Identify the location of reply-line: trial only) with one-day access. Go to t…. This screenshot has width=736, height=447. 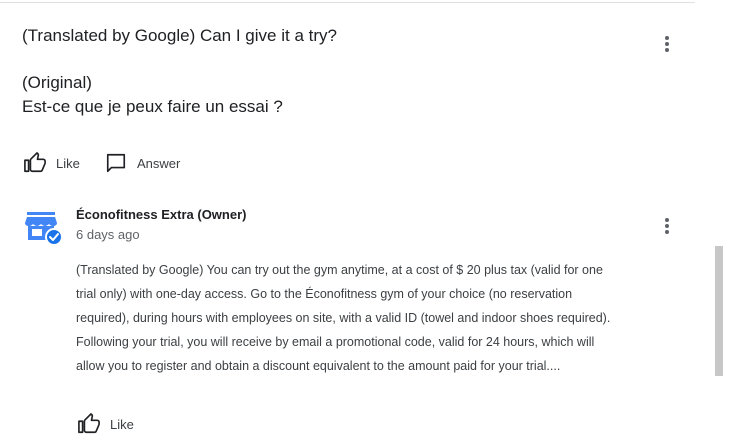
(324, 294).